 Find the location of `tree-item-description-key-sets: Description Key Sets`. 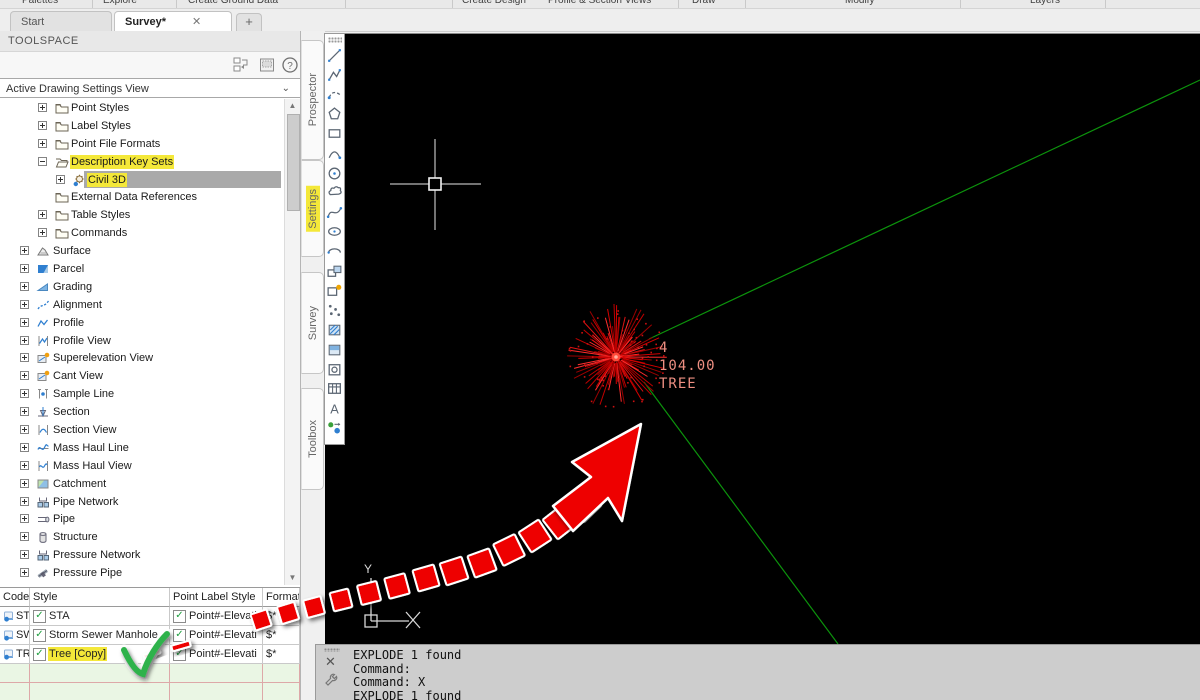

tree-item-description-key-sets: Description Key Sets is located at coordinates (141, 162).